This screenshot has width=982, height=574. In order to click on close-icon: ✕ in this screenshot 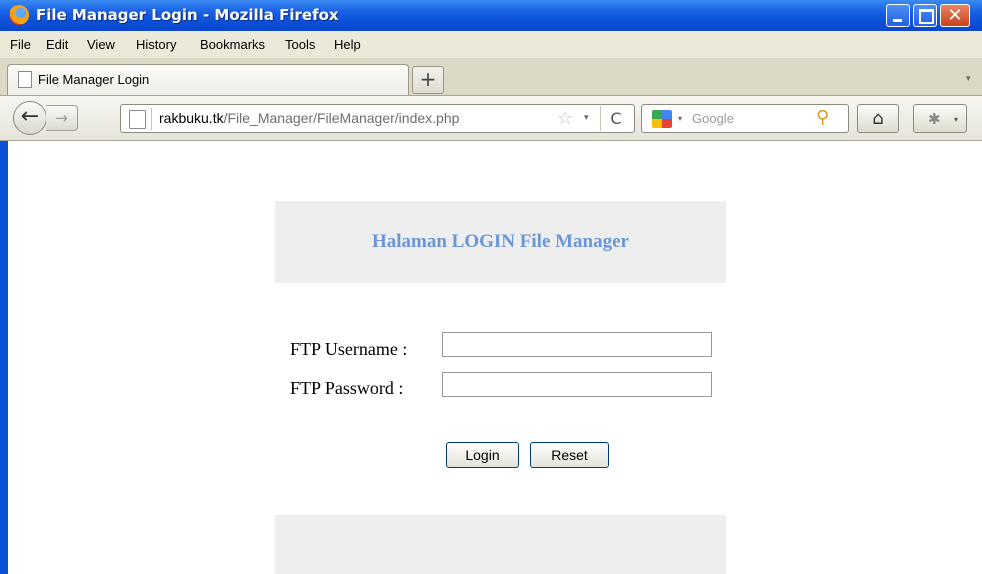, I will do `click(955, 15)`.